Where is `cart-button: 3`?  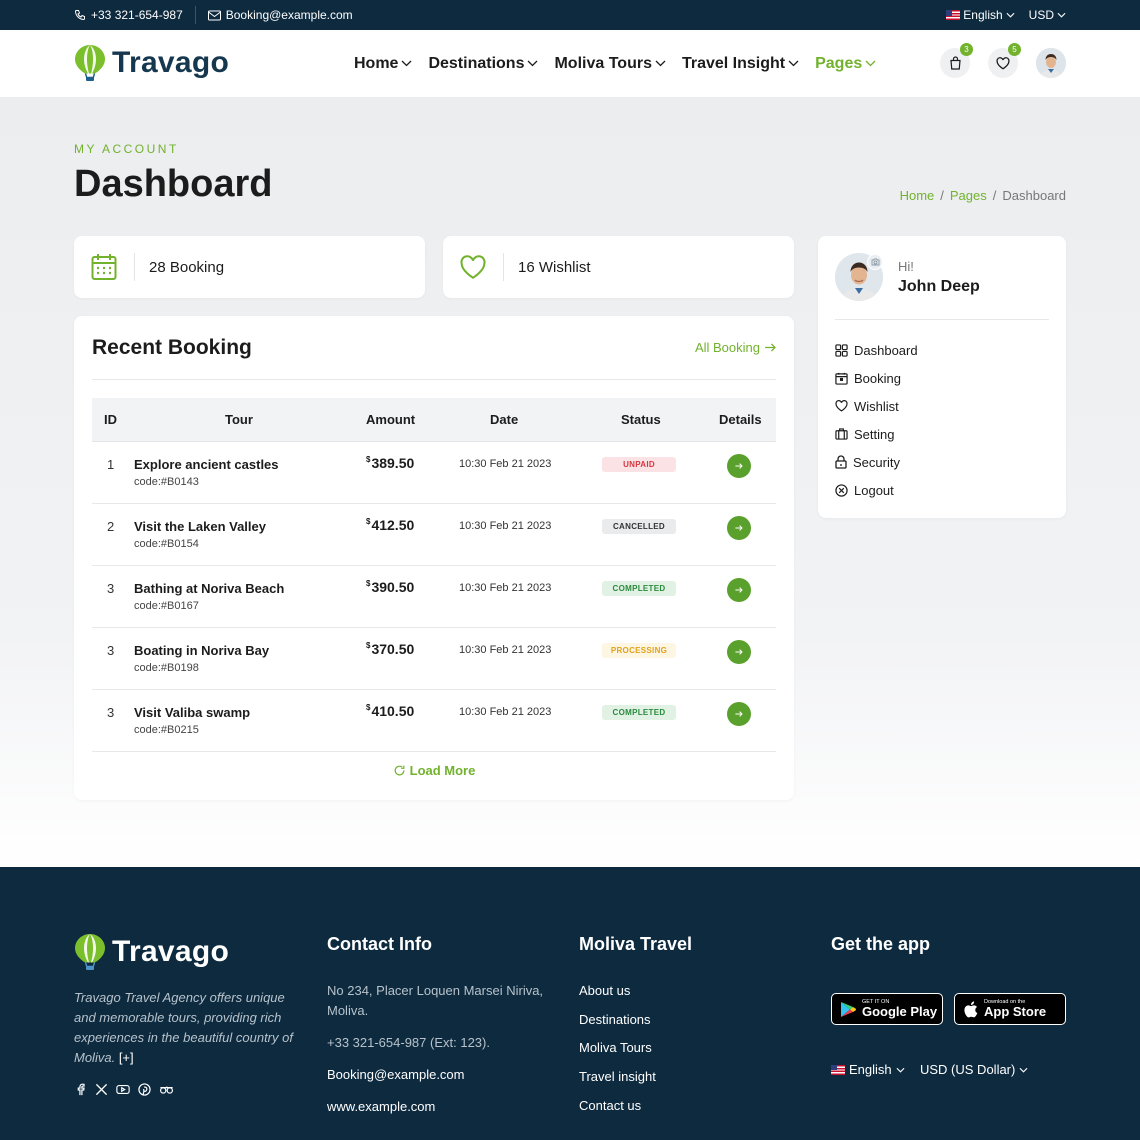 cart-button: 3 is located at coordinates (956, 60).